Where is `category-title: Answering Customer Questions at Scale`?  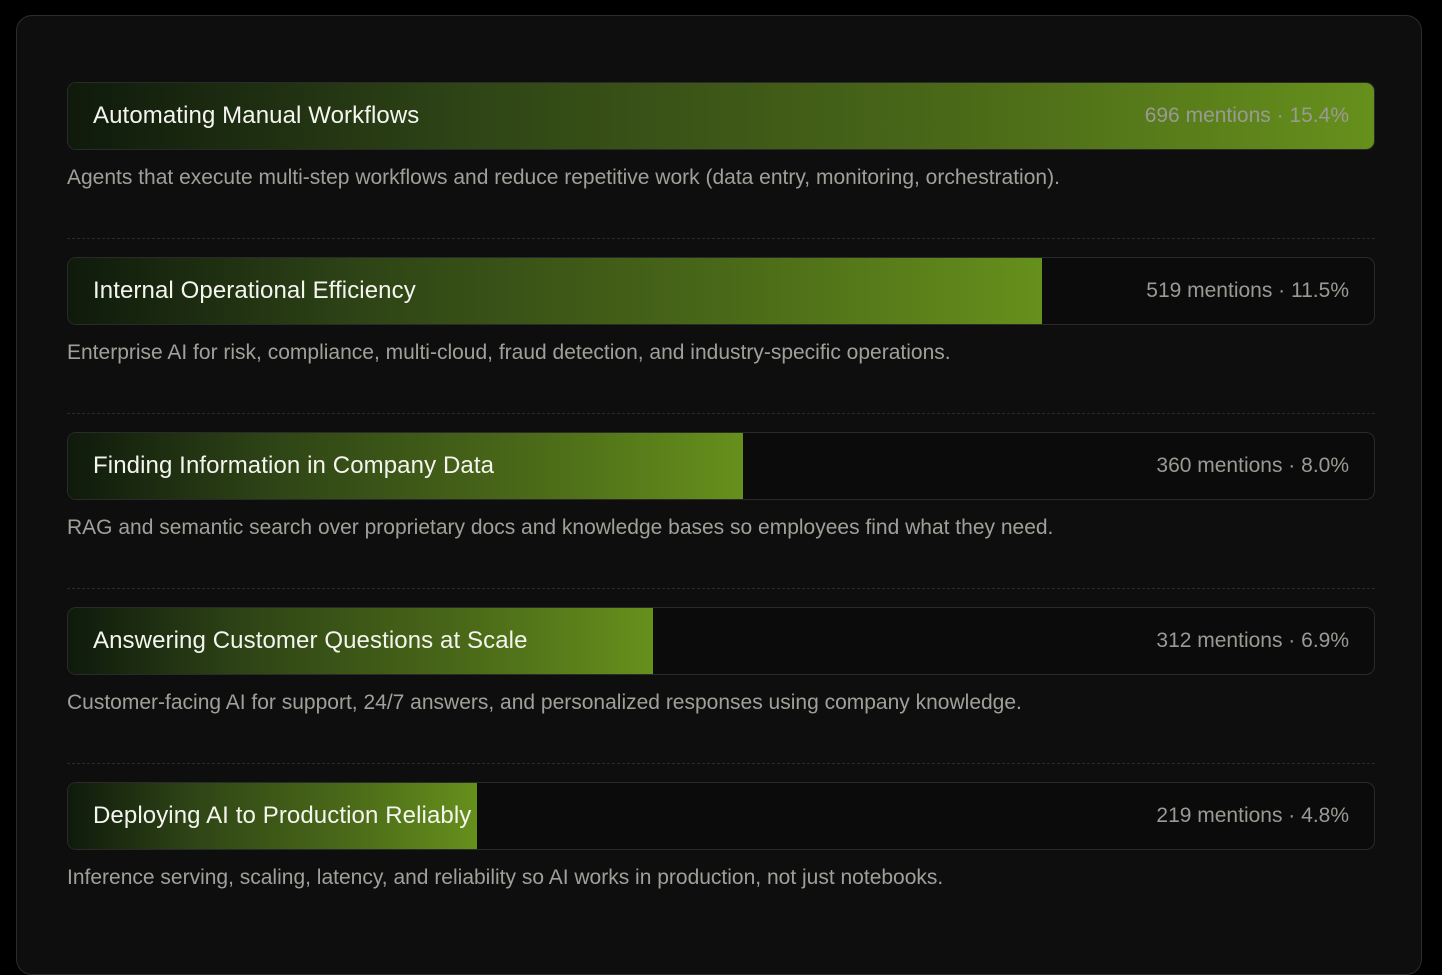 category-title: Answering Customer Questions at Scale is located at coordinates (310, 640).